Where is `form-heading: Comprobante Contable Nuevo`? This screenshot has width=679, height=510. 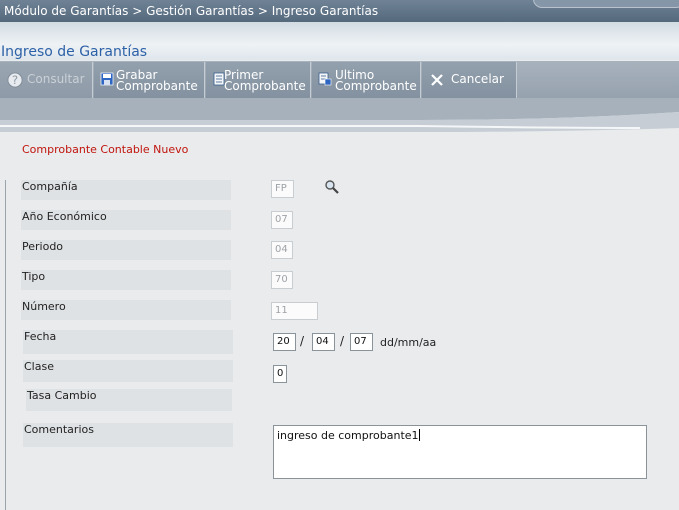 form-heading: Comprobante Contable Nuevo is located at coordinates (105, 149).